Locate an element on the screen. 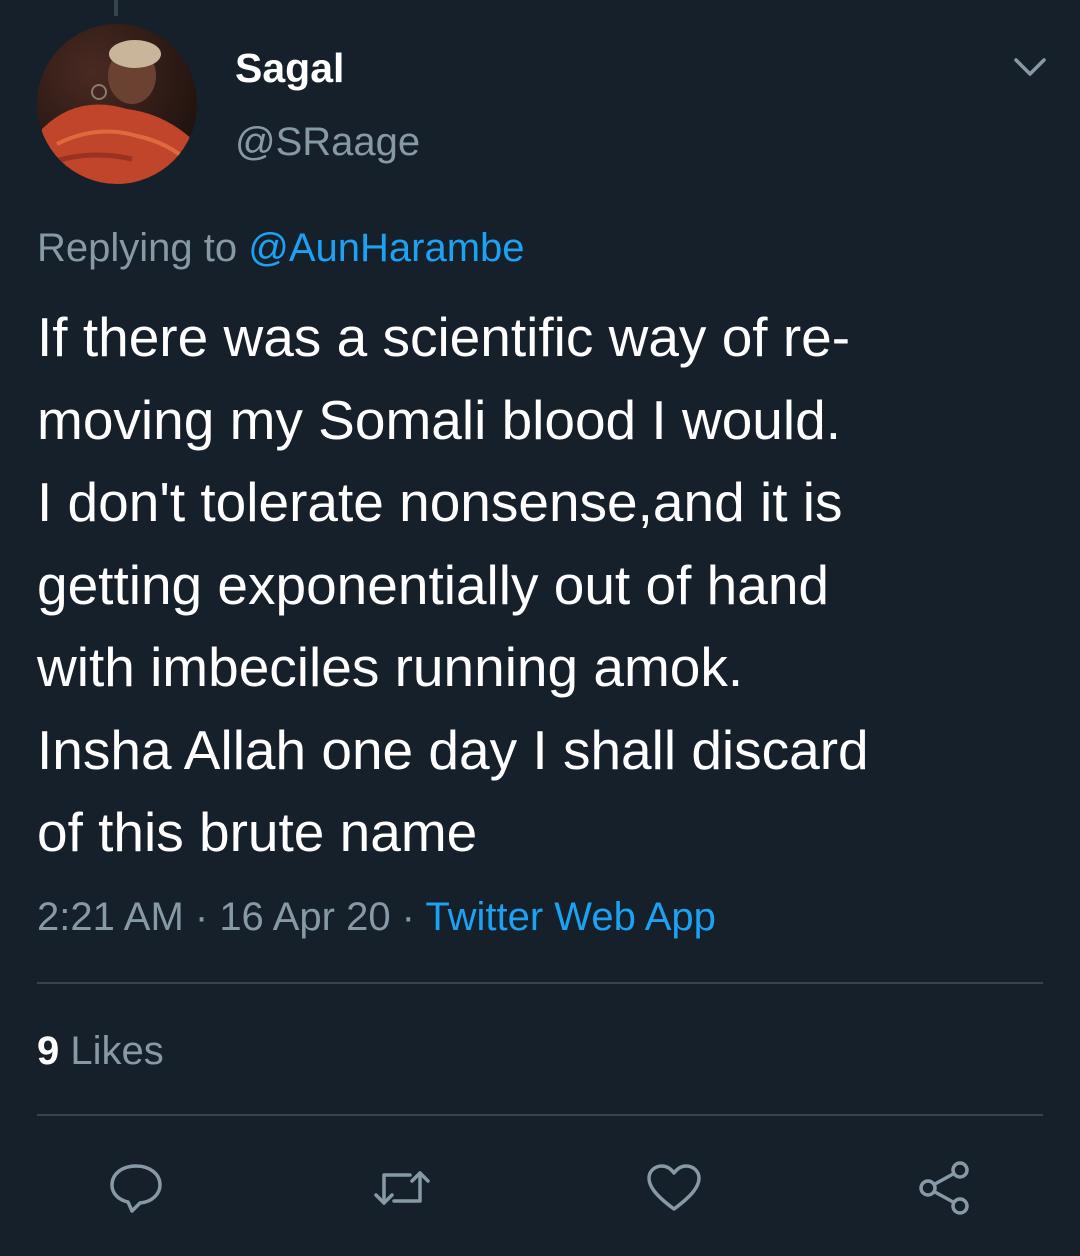  tweet-text-line: with imbeciles running amok. is located at coordinates (390, 667).